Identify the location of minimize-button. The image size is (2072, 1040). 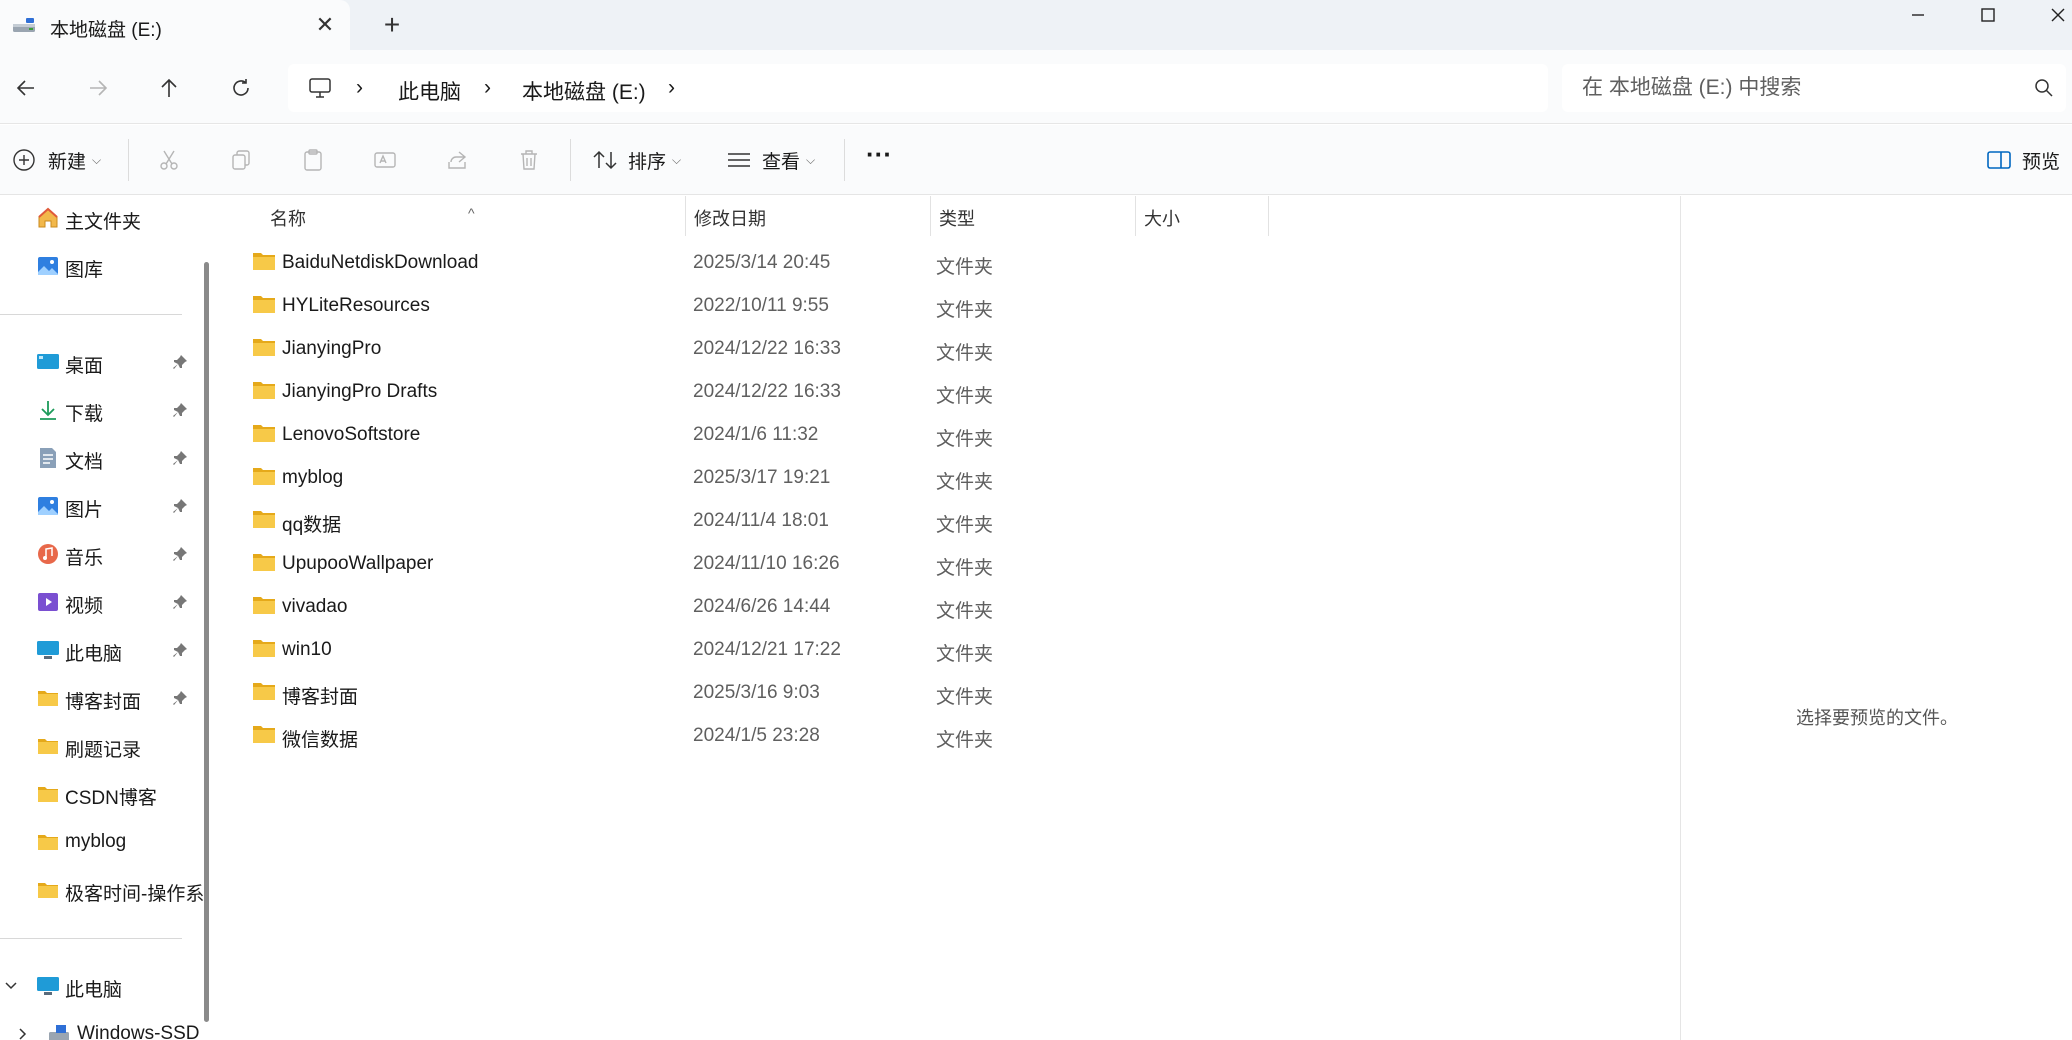
(1918, 15).